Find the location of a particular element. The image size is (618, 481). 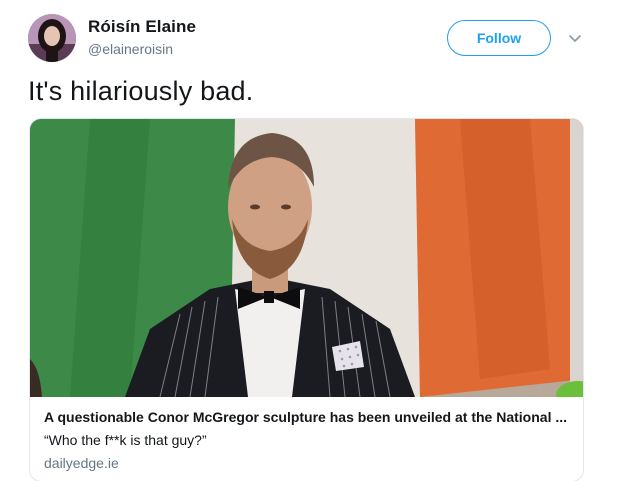

follow-button: Follow is located at coordinates (499, 38).